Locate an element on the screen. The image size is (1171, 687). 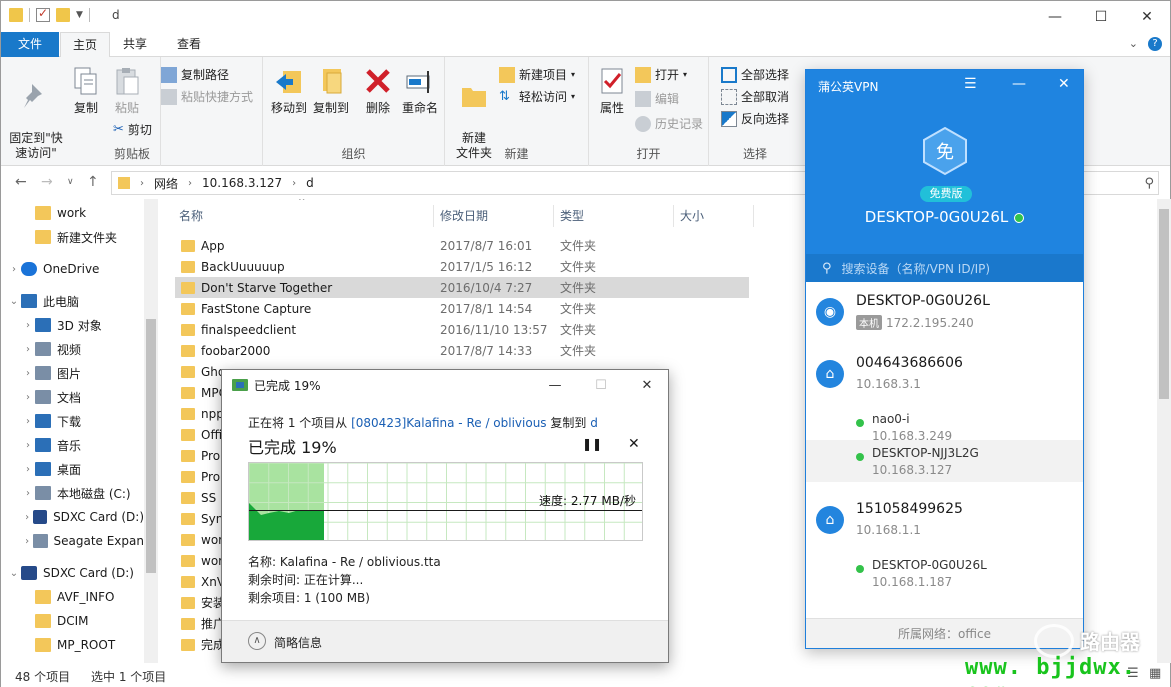
help-icon: ? is located at coordinates (1155, 44).